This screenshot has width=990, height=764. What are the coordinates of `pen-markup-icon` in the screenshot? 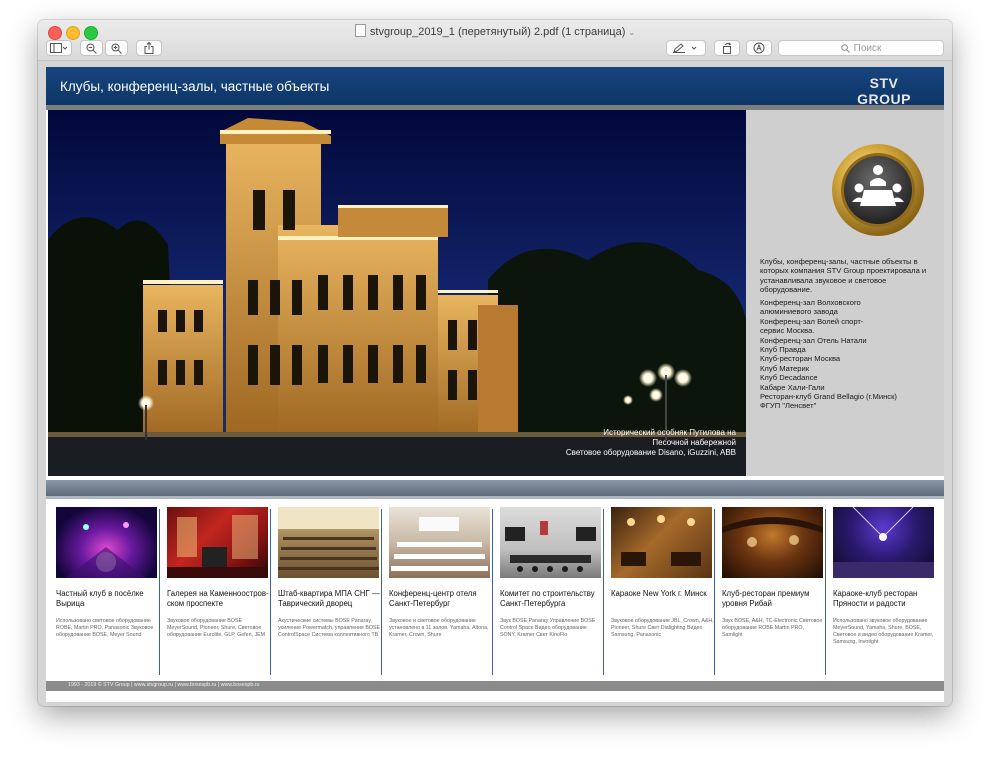 It's located at (685, 48).